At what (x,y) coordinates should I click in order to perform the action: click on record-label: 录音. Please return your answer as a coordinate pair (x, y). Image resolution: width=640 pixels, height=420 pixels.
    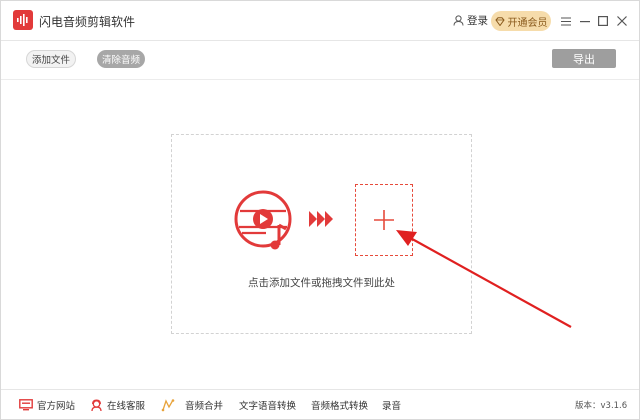
    Looking at the image, I should click on (392, 406).